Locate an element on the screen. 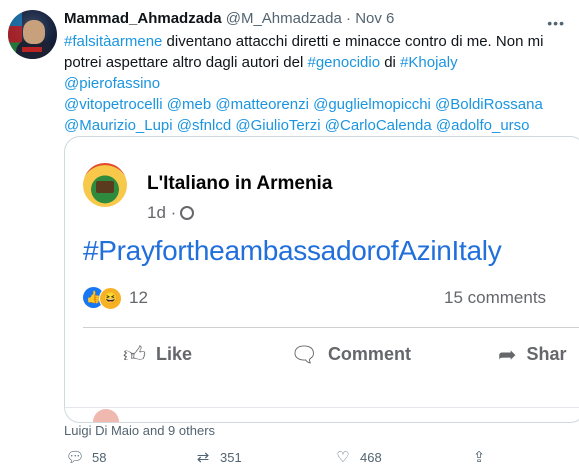 The image size is (579, 472). card-divider is located at coordinates (322, 412).